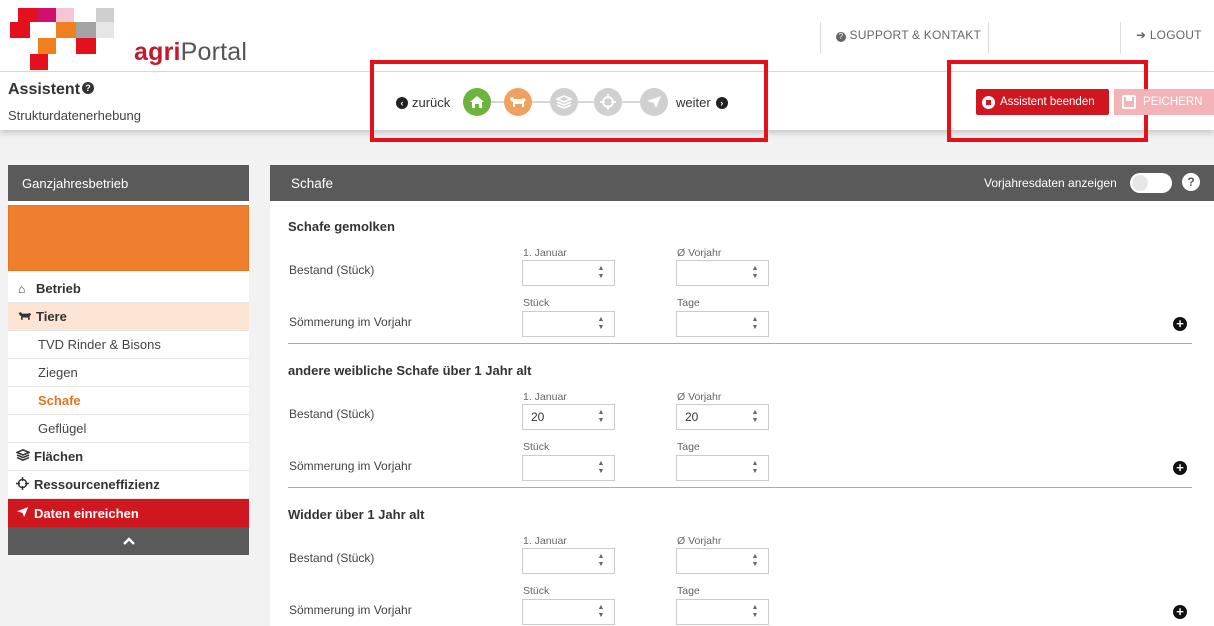 The image size is (1214, 626). What do you see at coordinates (356, 514) in the screenshot?
I see `section-title: Widder über 1 Jahr alt` at bounding box center [356, 514].